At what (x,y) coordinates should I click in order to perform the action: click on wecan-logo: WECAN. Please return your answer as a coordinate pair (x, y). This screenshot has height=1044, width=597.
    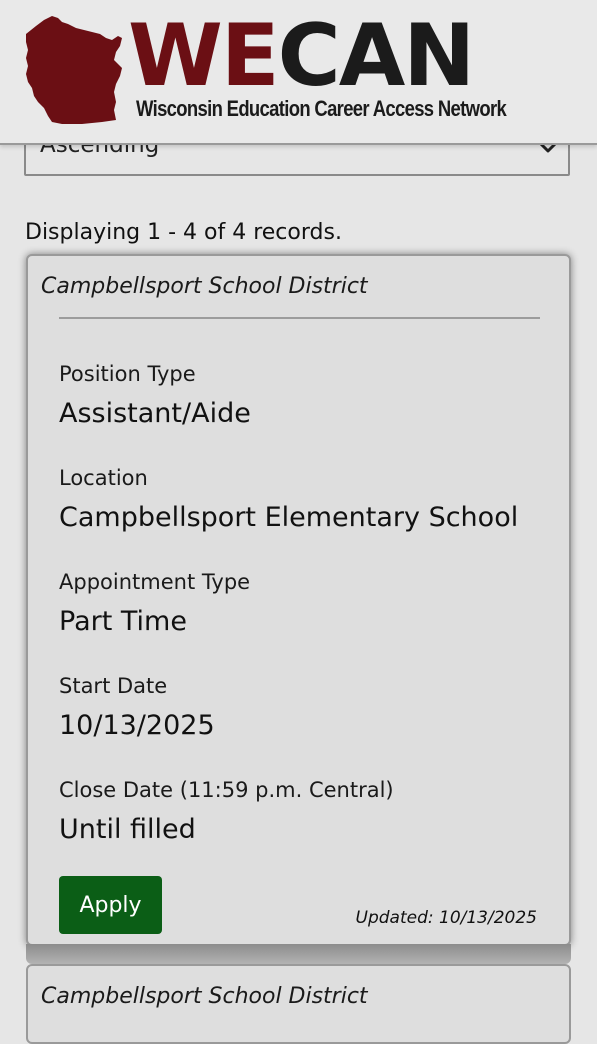
    Looking at the image, I should click on (302, 56).